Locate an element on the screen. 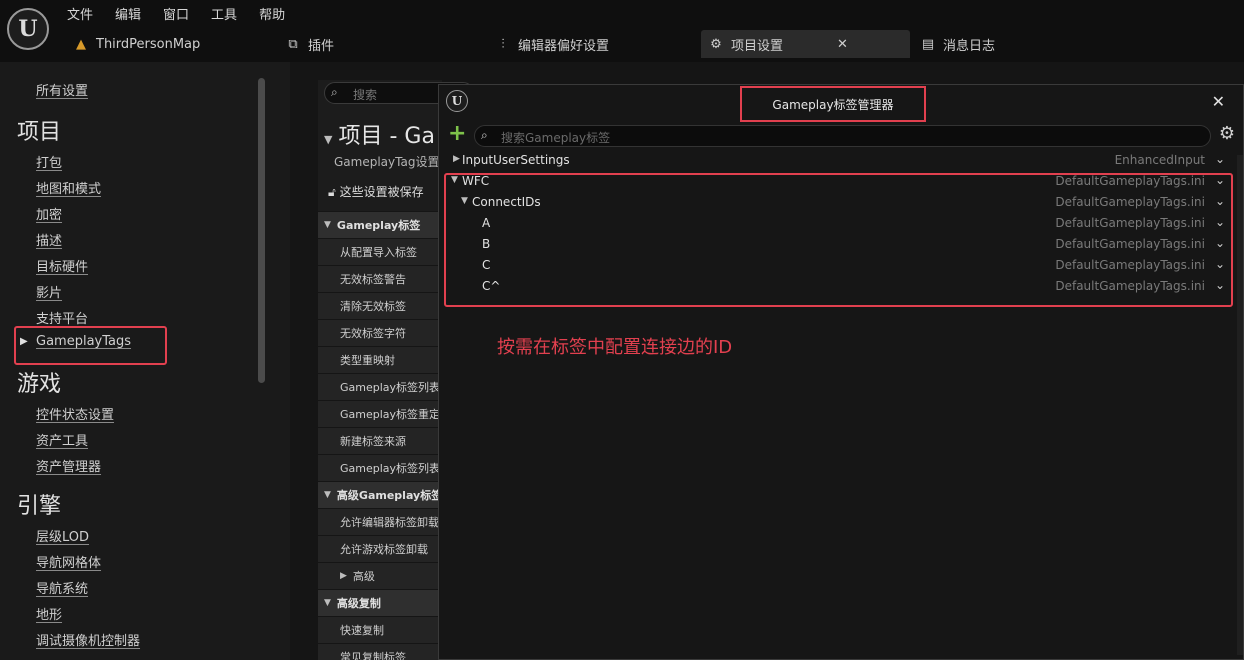 Image resolution: width=1244 pixels, height=660 pixels. sidebar-item-description: 描述 is located at coordinates (49, 239).